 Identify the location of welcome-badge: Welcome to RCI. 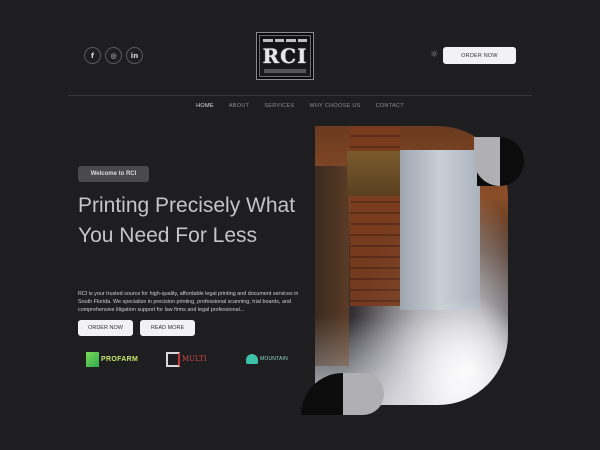
(113, 174).